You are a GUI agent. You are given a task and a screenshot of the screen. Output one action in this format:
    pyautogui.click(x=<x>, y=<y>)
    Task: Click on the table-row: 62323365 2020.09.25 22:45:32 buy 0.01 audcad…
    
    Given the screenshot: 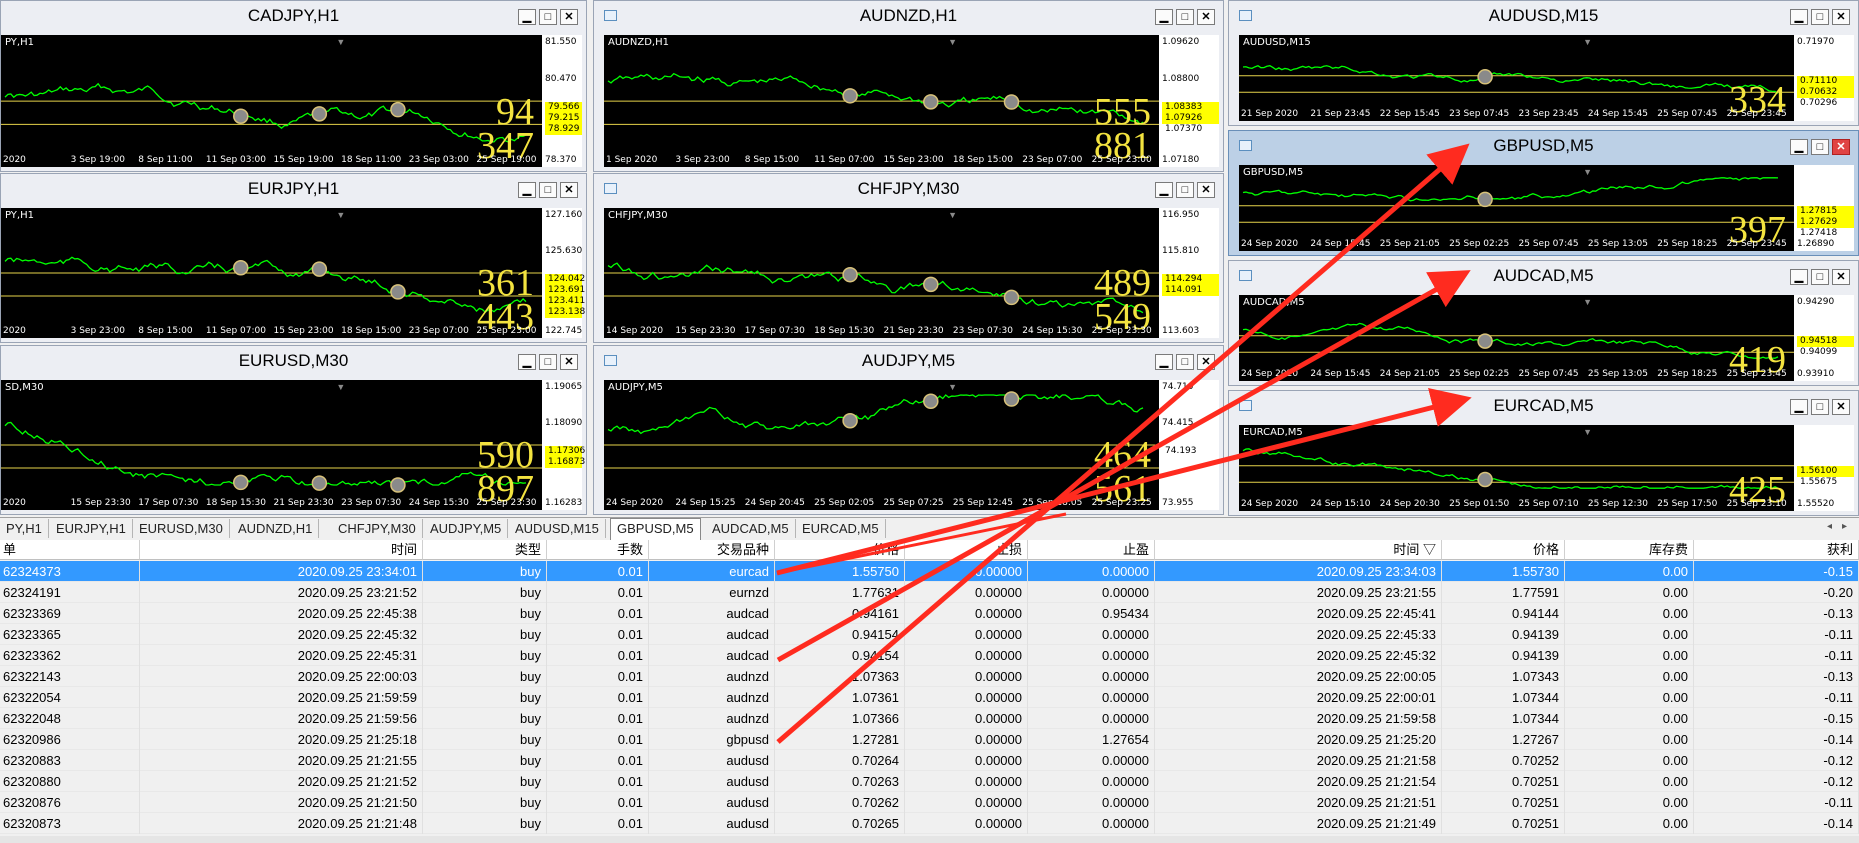 What is the action you would take?
    pyautogui.click(x=929, y=634)
    